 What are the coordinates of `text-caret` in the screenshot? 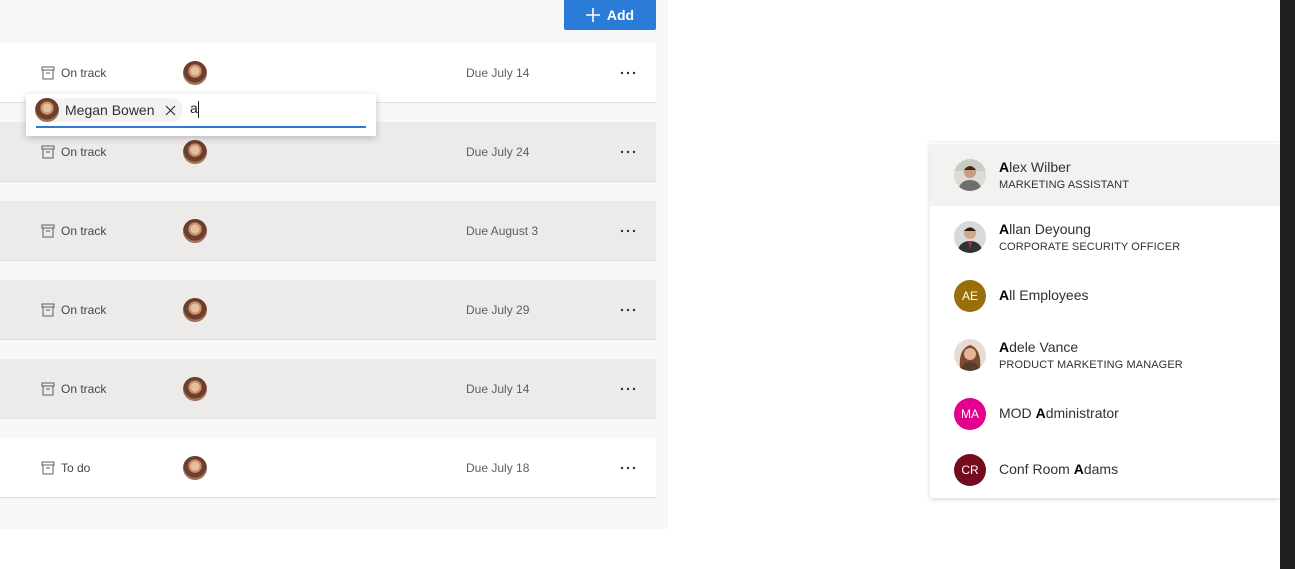 It's located at (198, 109).